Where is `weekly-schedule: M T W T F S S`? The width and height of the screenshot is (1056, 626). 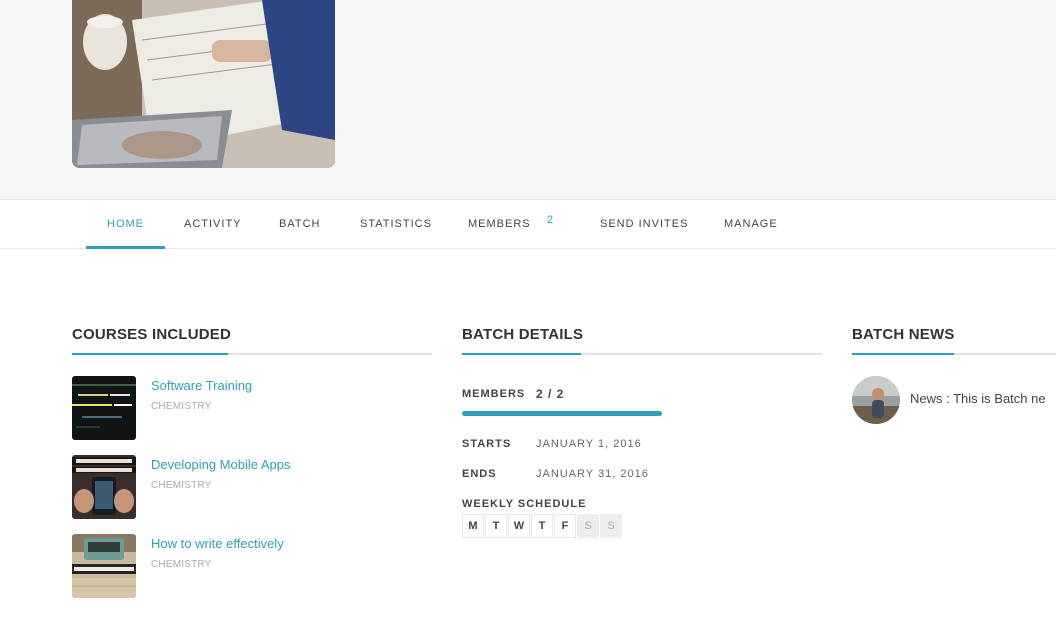 weekly-schedule: M T W T F S S is located at coordinates (542, 526).